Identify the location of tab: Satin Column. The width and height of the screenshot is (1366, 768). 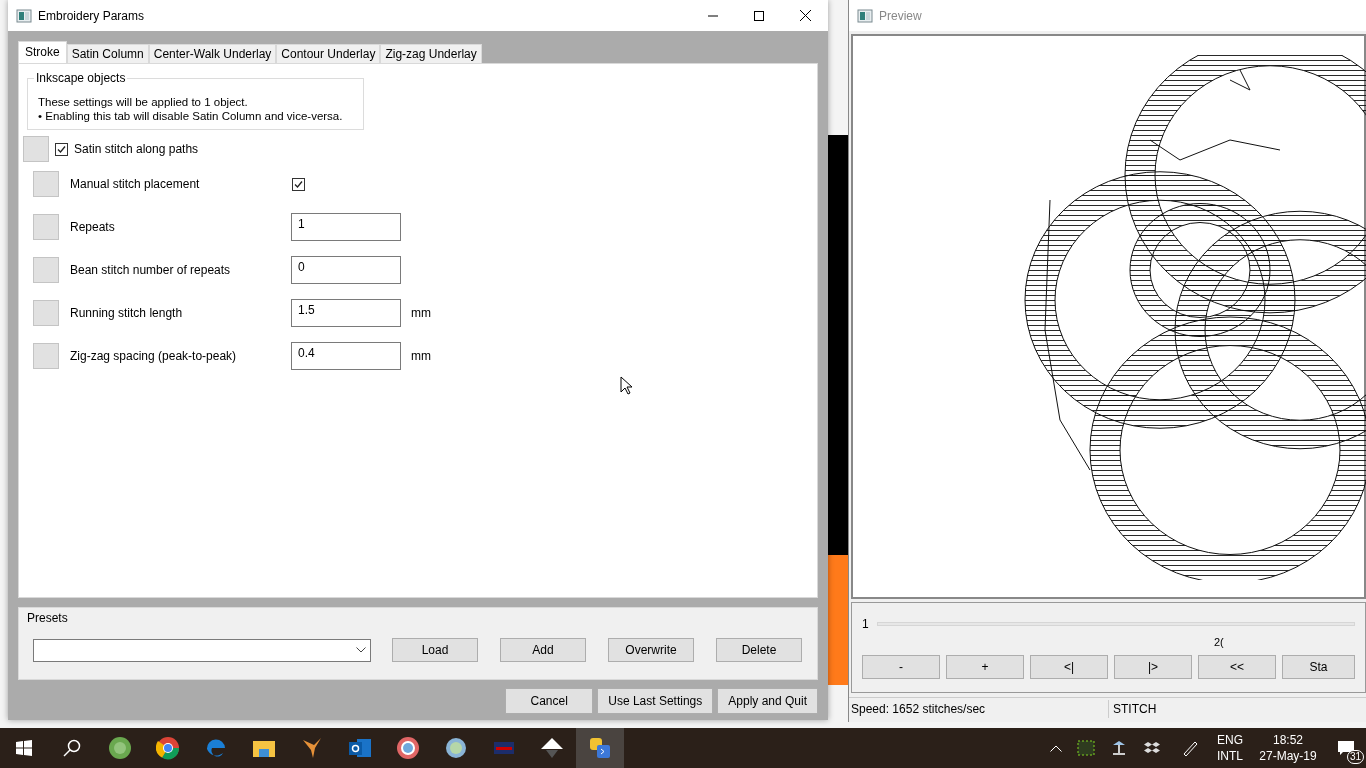
(107, 53).